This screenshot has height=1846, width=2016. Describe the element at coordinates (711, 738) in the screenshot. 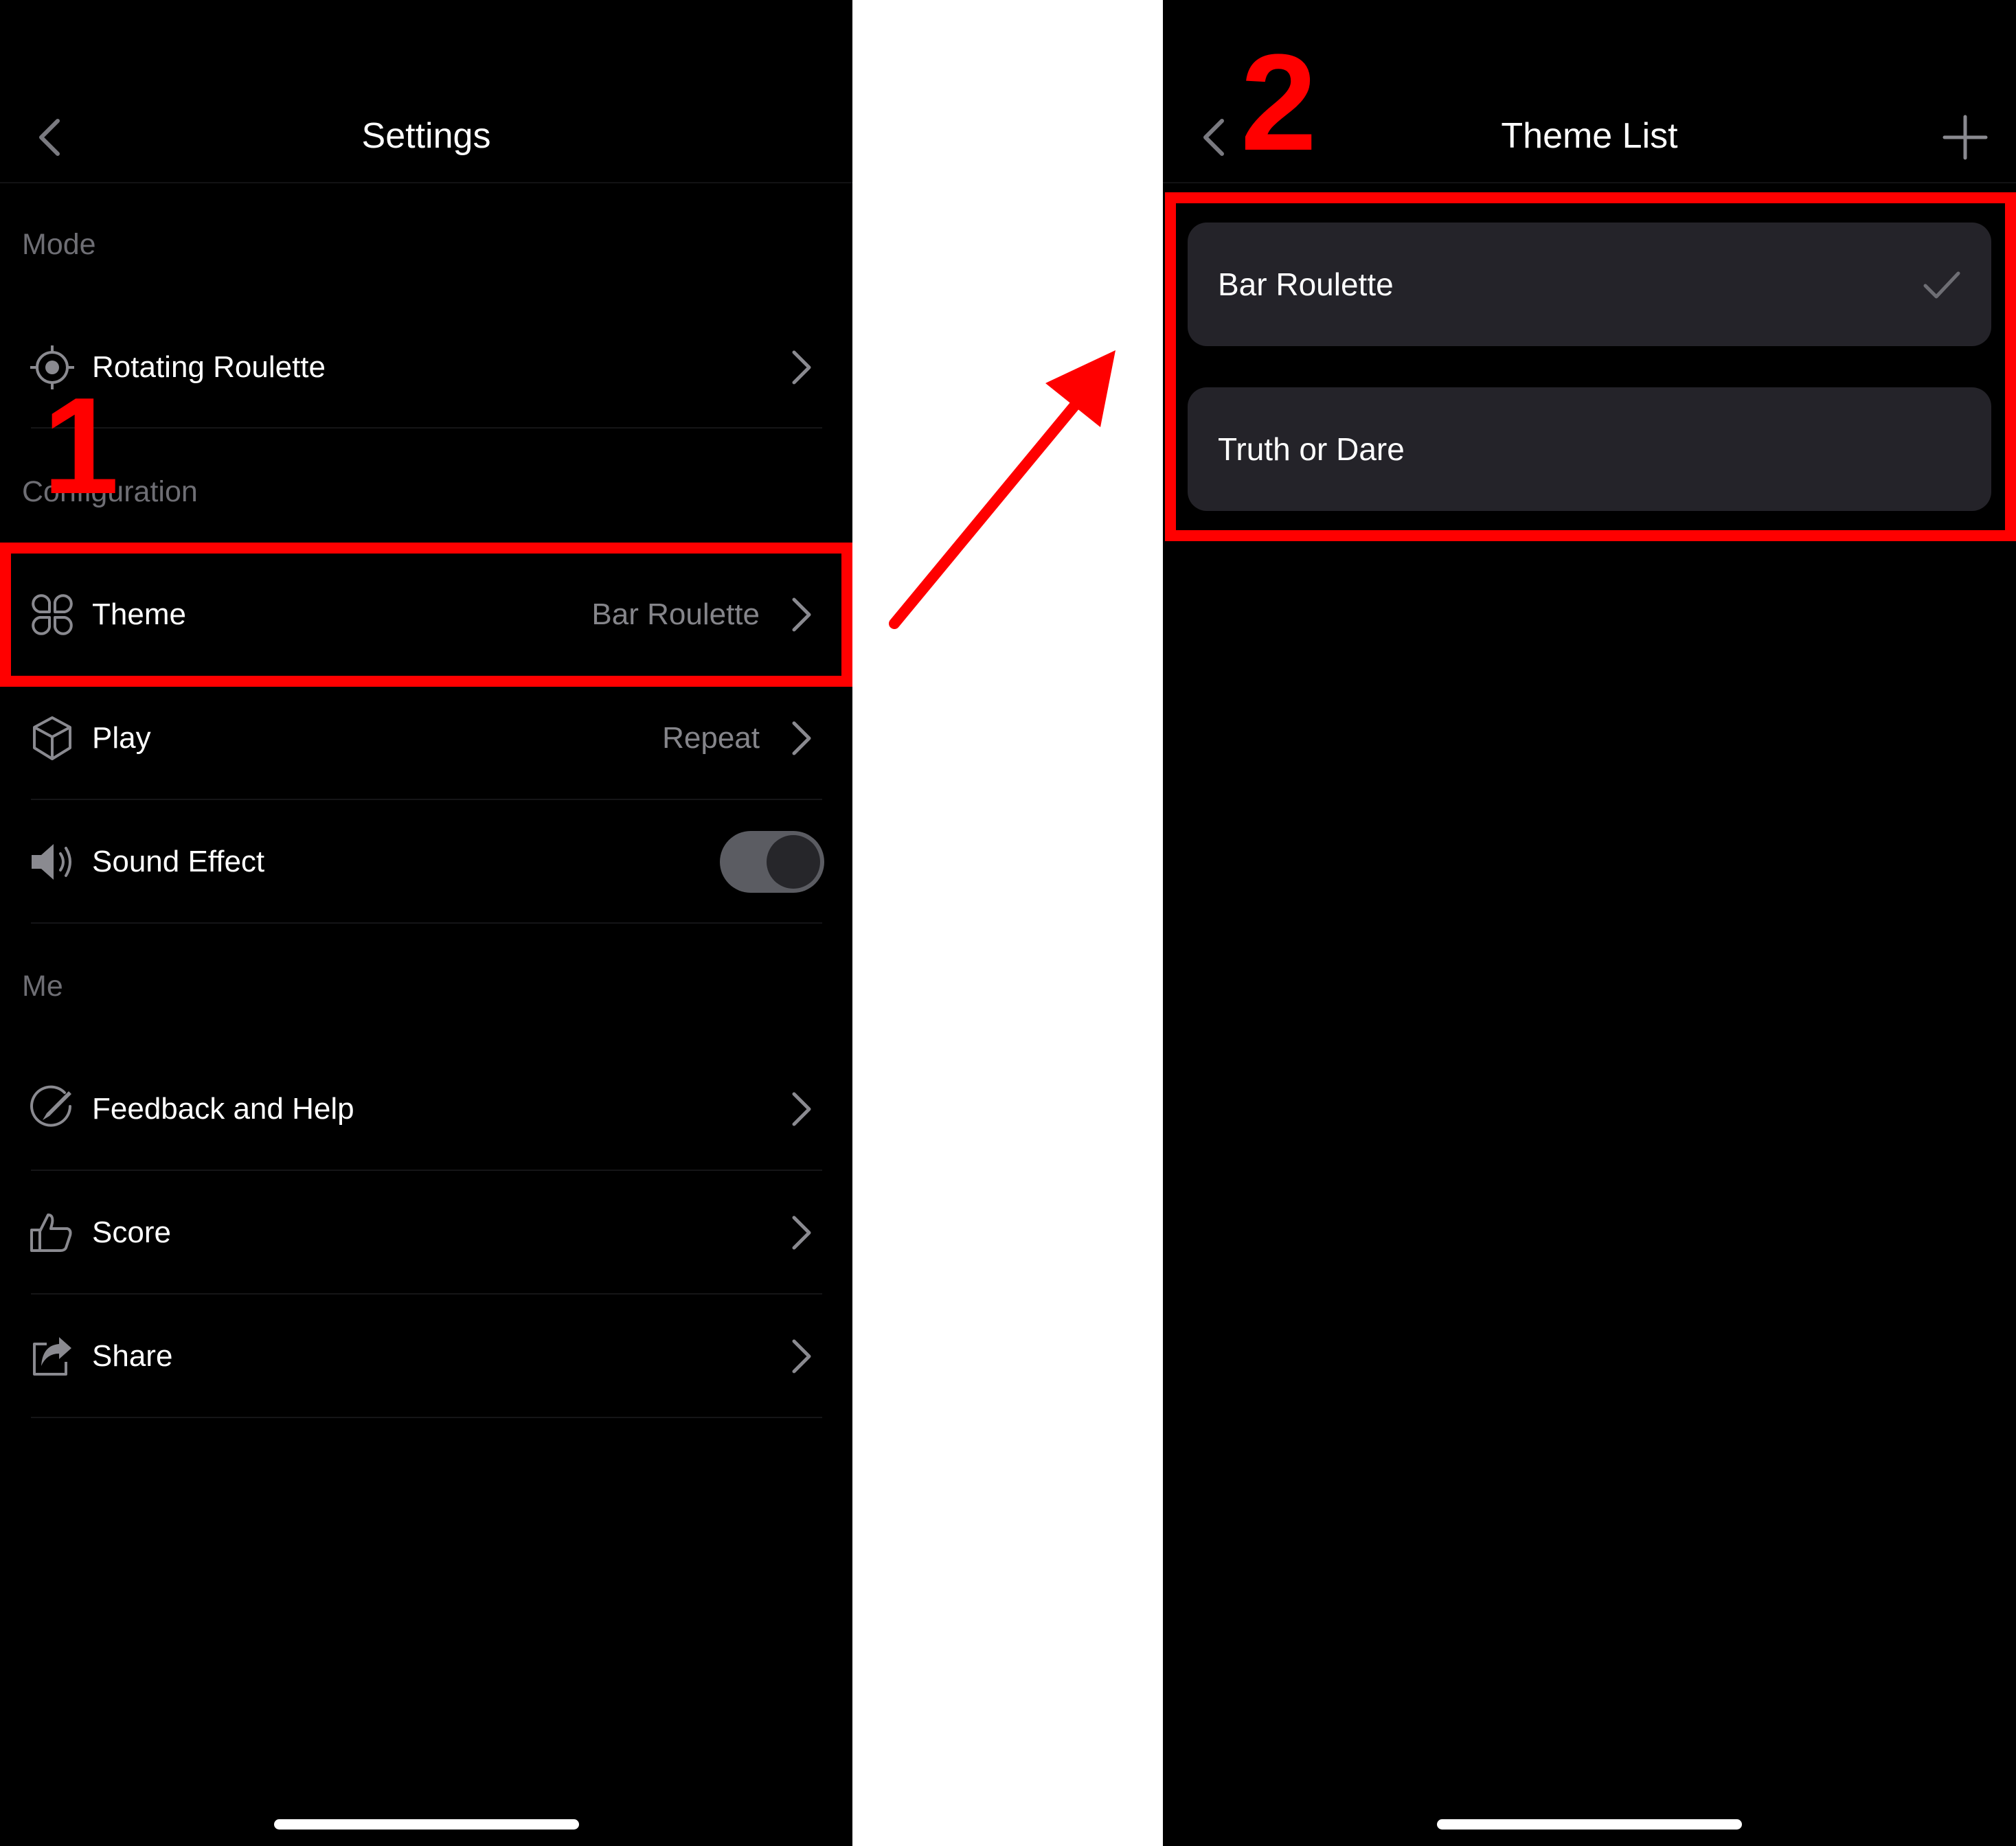

I see `row-value: Repeat` at that location.